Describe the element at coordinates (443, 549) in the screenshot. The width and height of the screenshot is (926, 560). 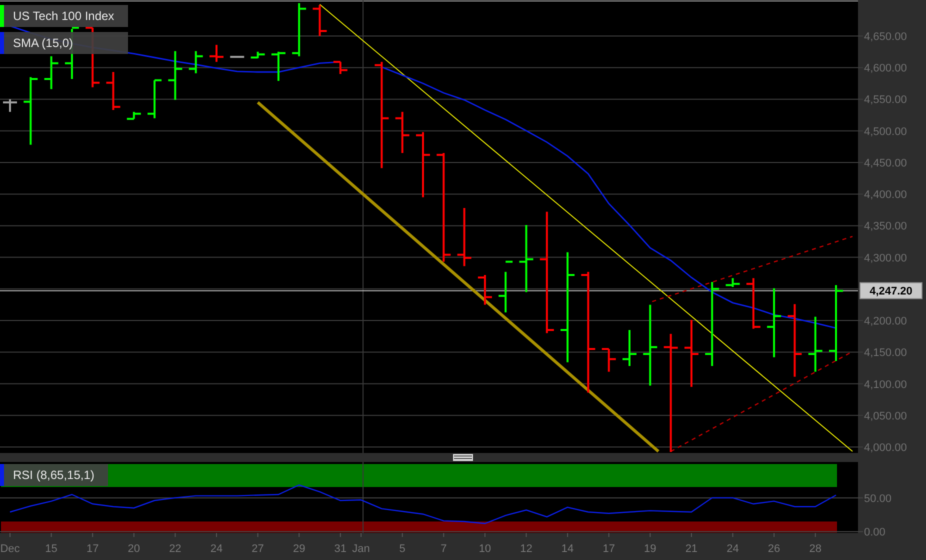
I see `axis-label: 7` at that location.